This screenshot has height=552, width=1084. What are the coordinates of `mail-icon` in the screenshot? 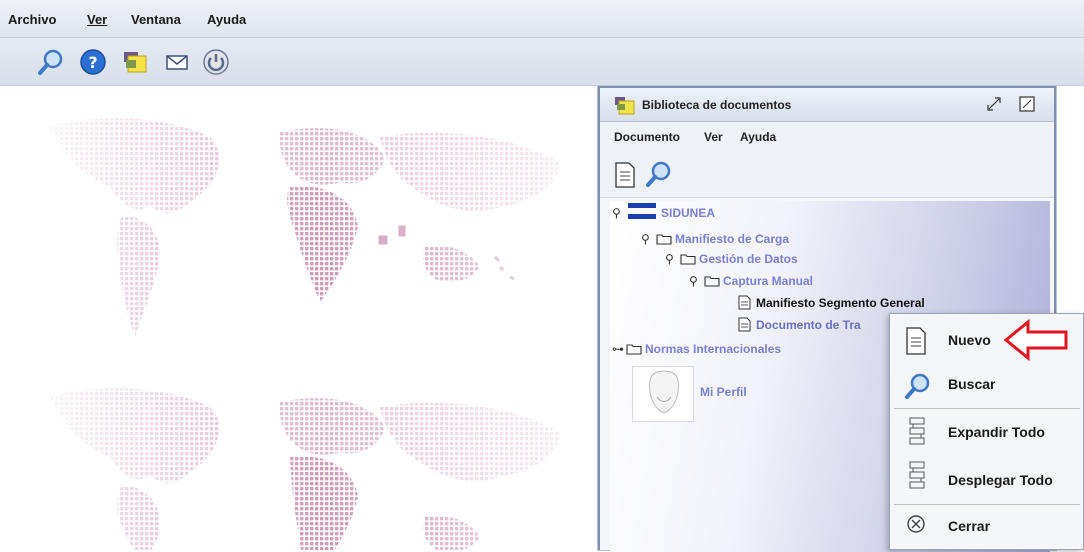 It's located at (177, 62).